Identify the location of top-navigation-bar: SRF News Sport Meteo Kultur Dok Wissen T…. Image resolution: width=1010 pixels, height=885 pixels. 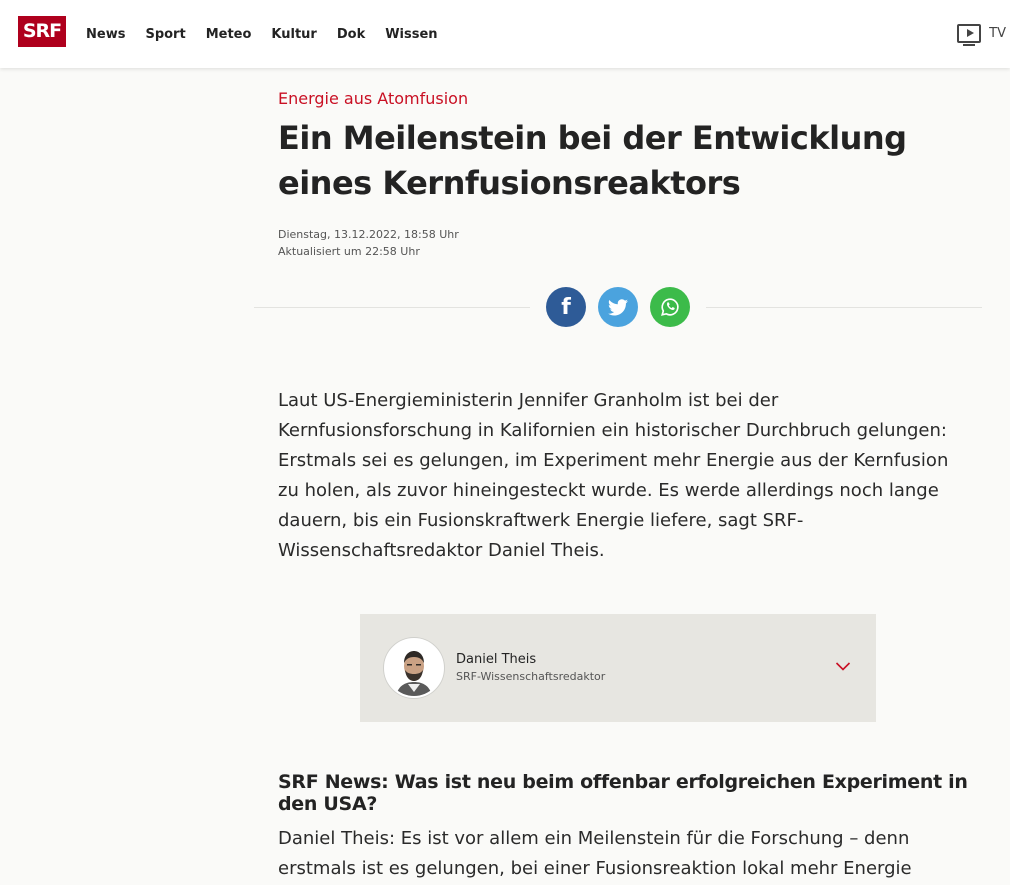
(505, 34).